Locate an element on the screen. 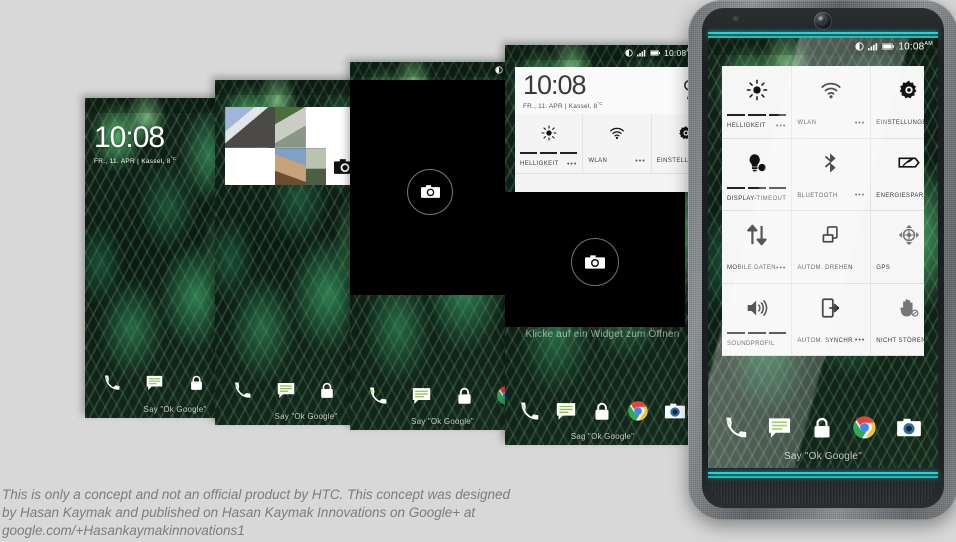  qs-tile-label: SOUNDPROFIL is located at coordinates (751, 343).